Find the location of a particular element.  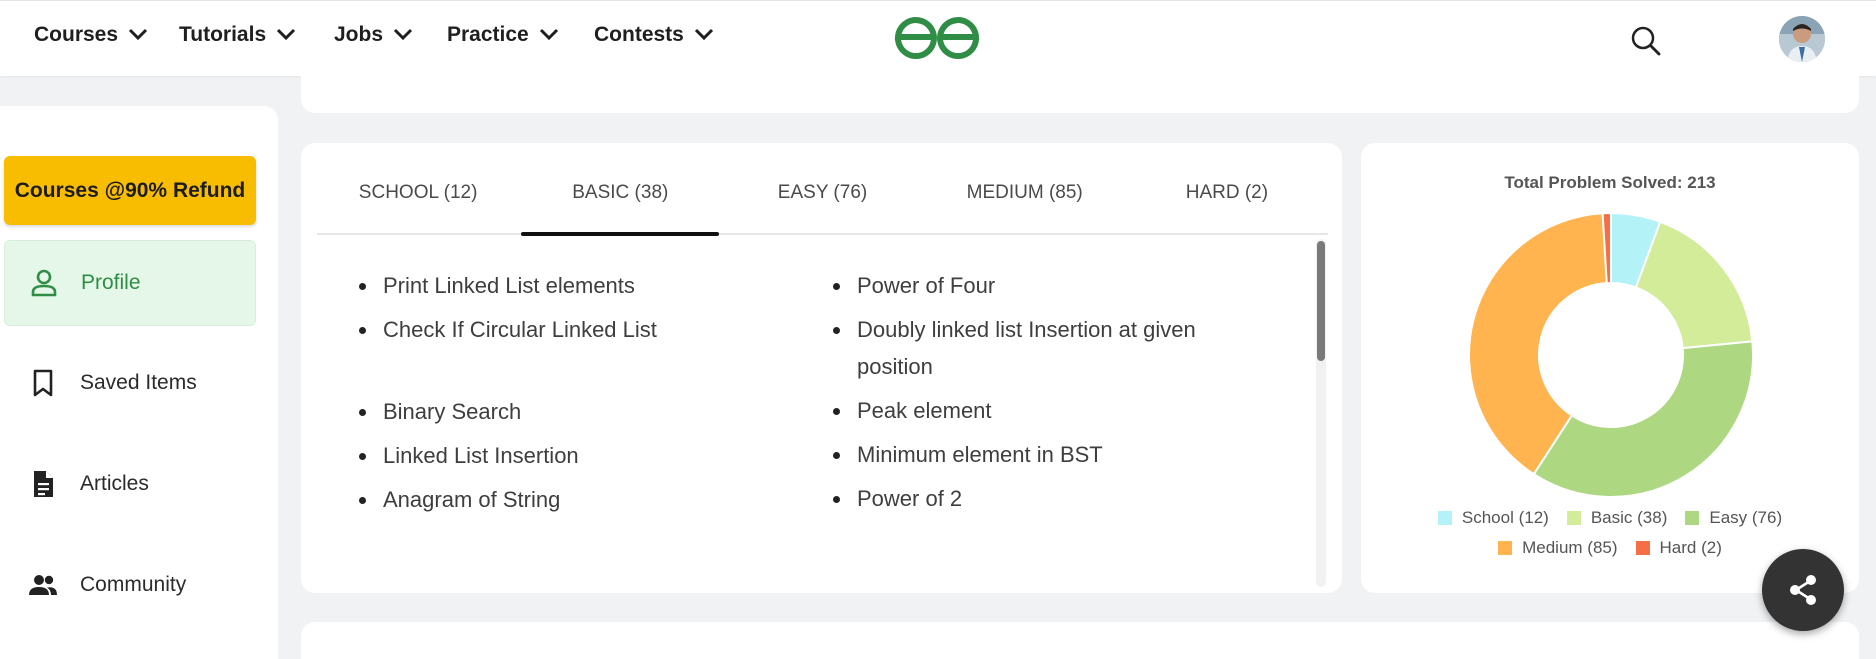

sidebar-item-articles: Articles is located at coordinates (130, 484).